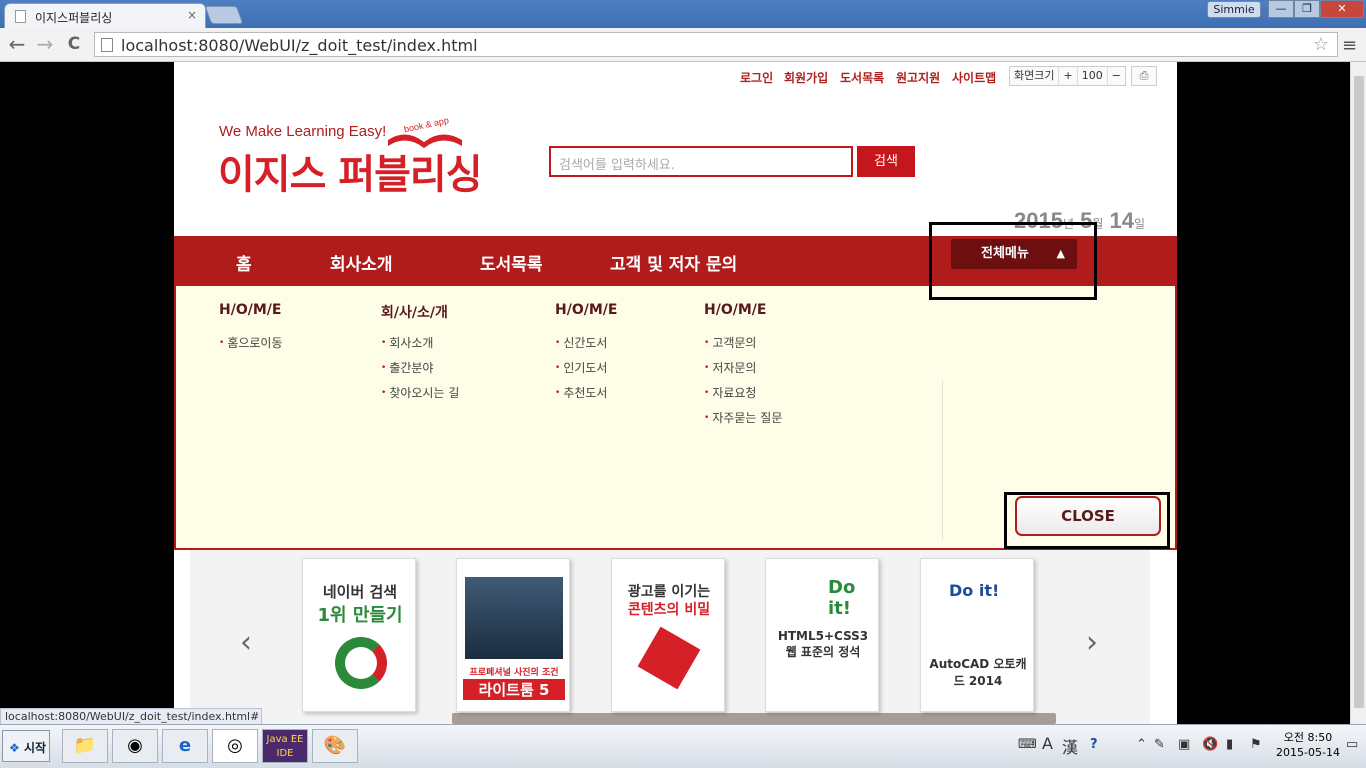 The width and height of the screenshot is (1366, 768). Describe the element at coordinates (823, 644) in the screenshot. I see `book-title-line2: HTML5+CSS3 웹 표준의 정석` at that location.